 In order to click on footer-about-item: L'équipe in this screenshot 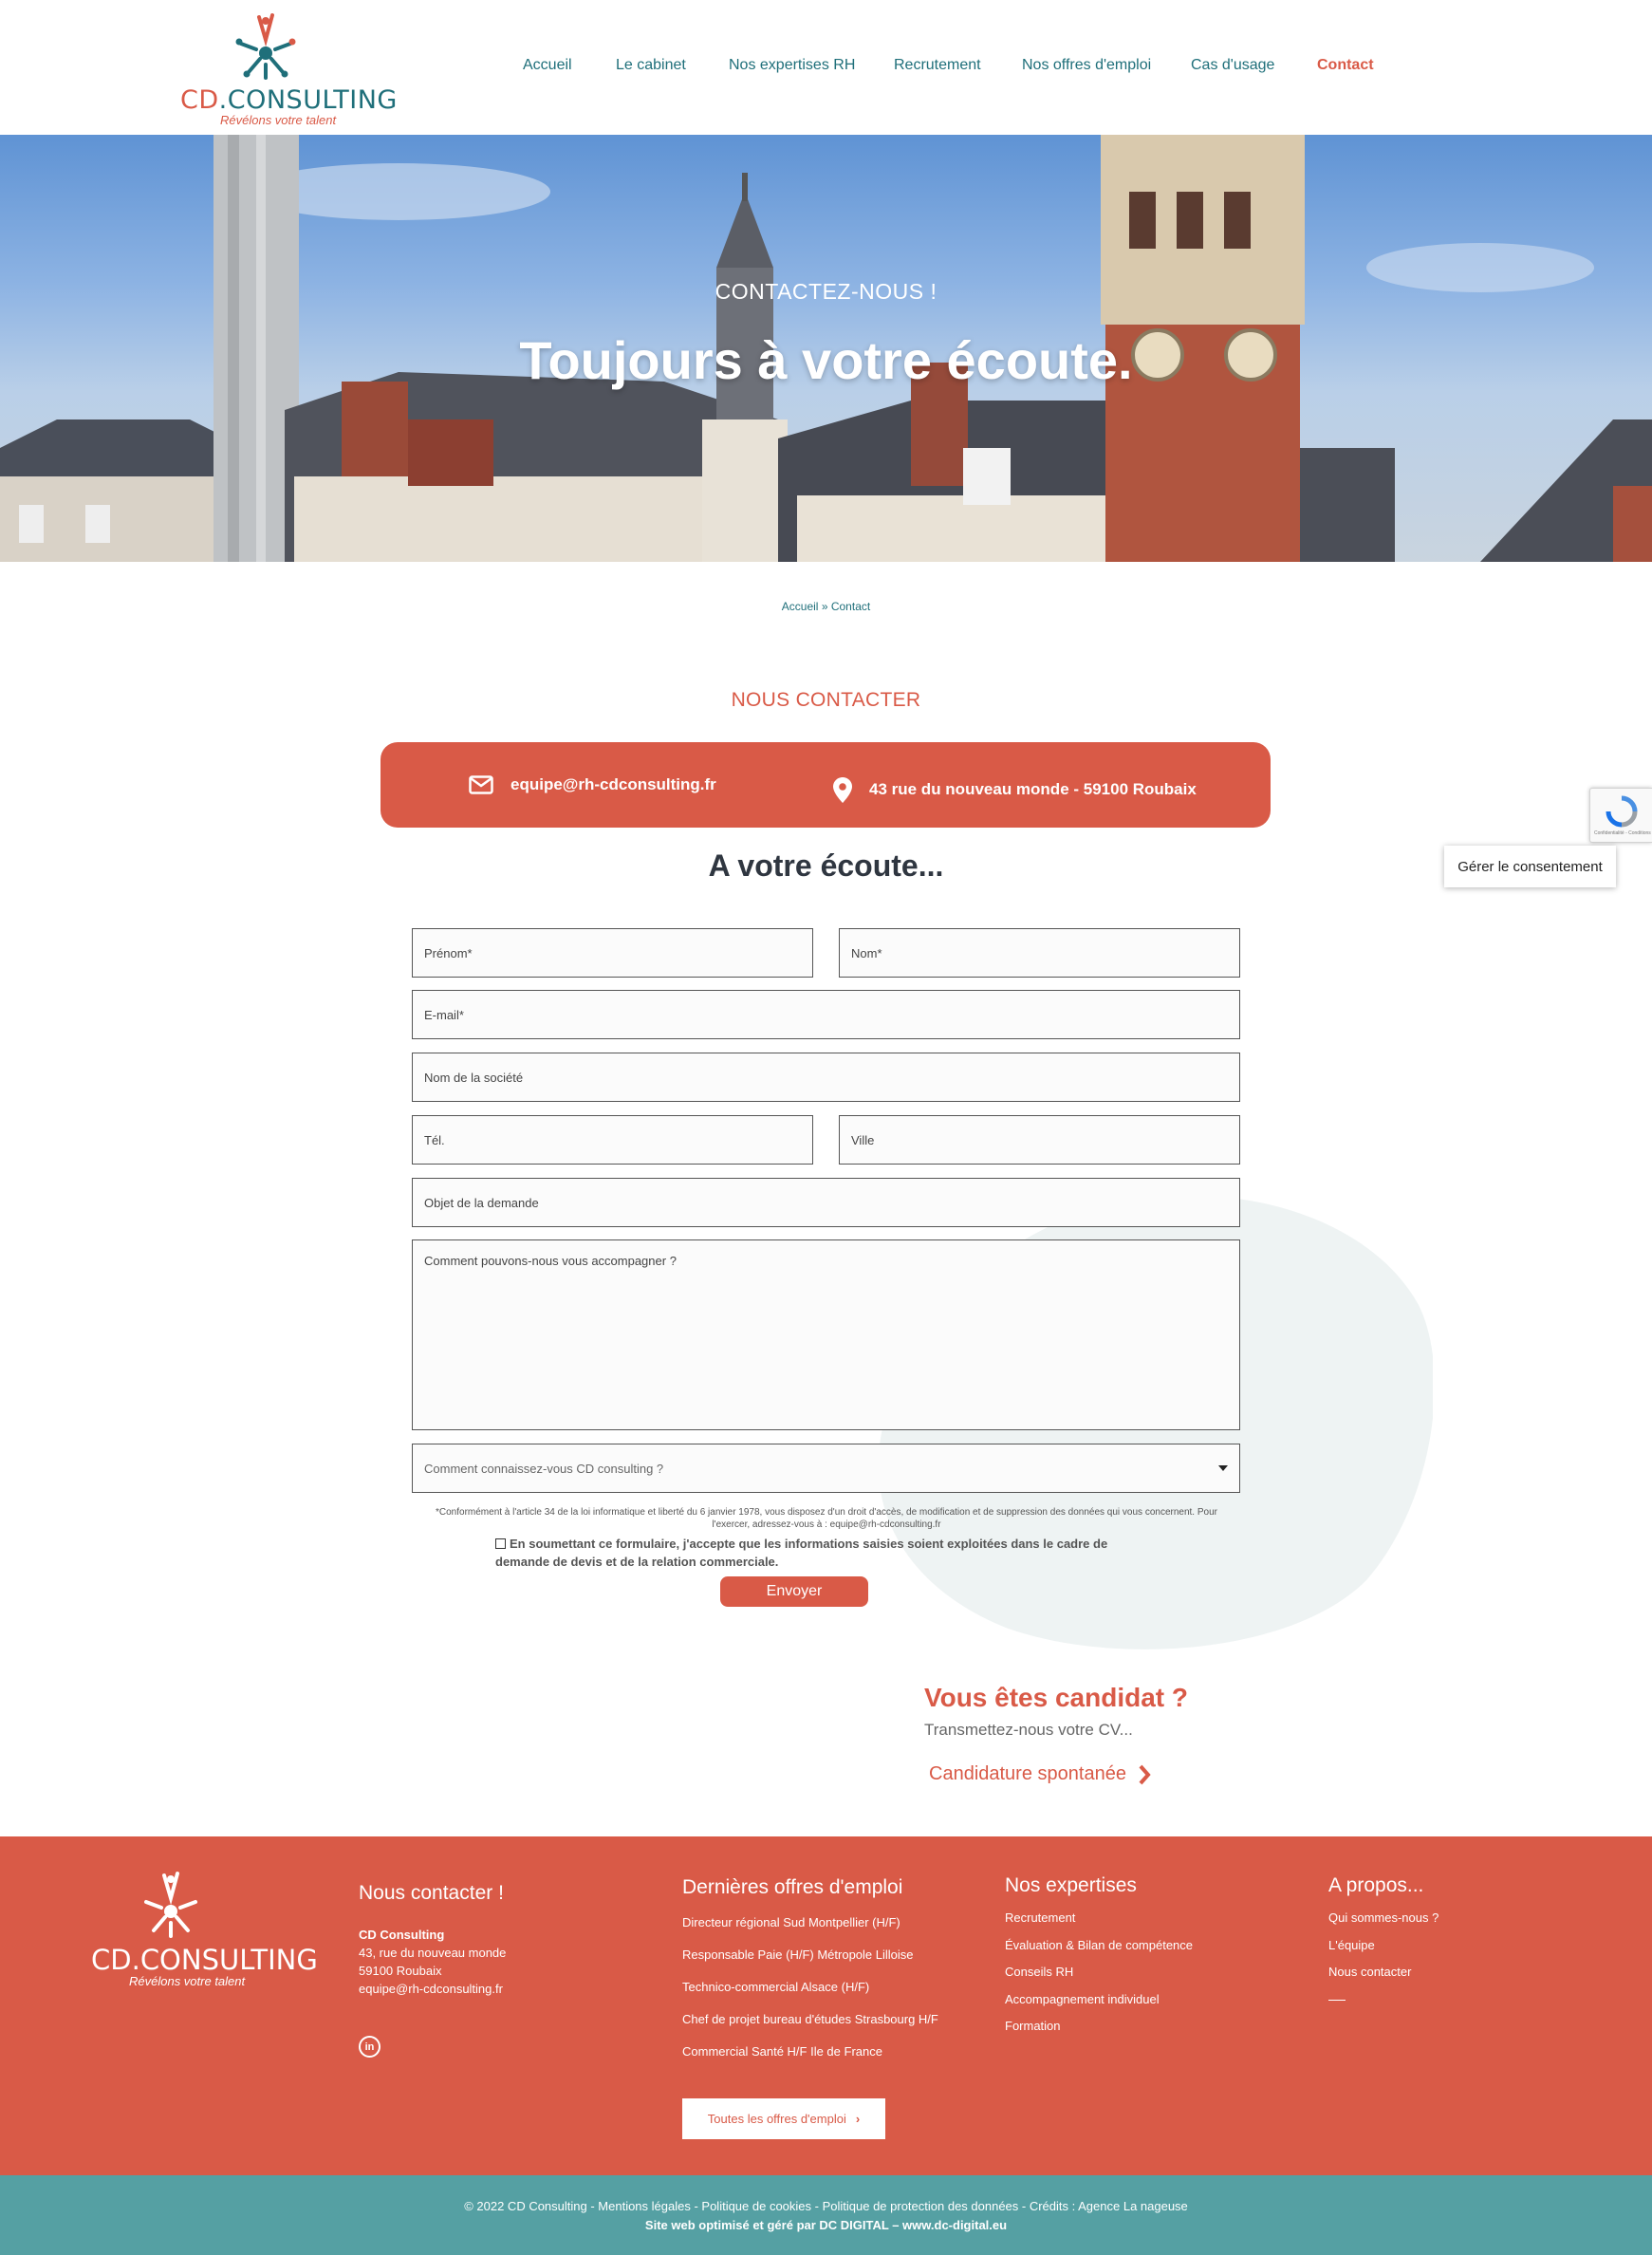, I will do `click(1383, 1946)`.